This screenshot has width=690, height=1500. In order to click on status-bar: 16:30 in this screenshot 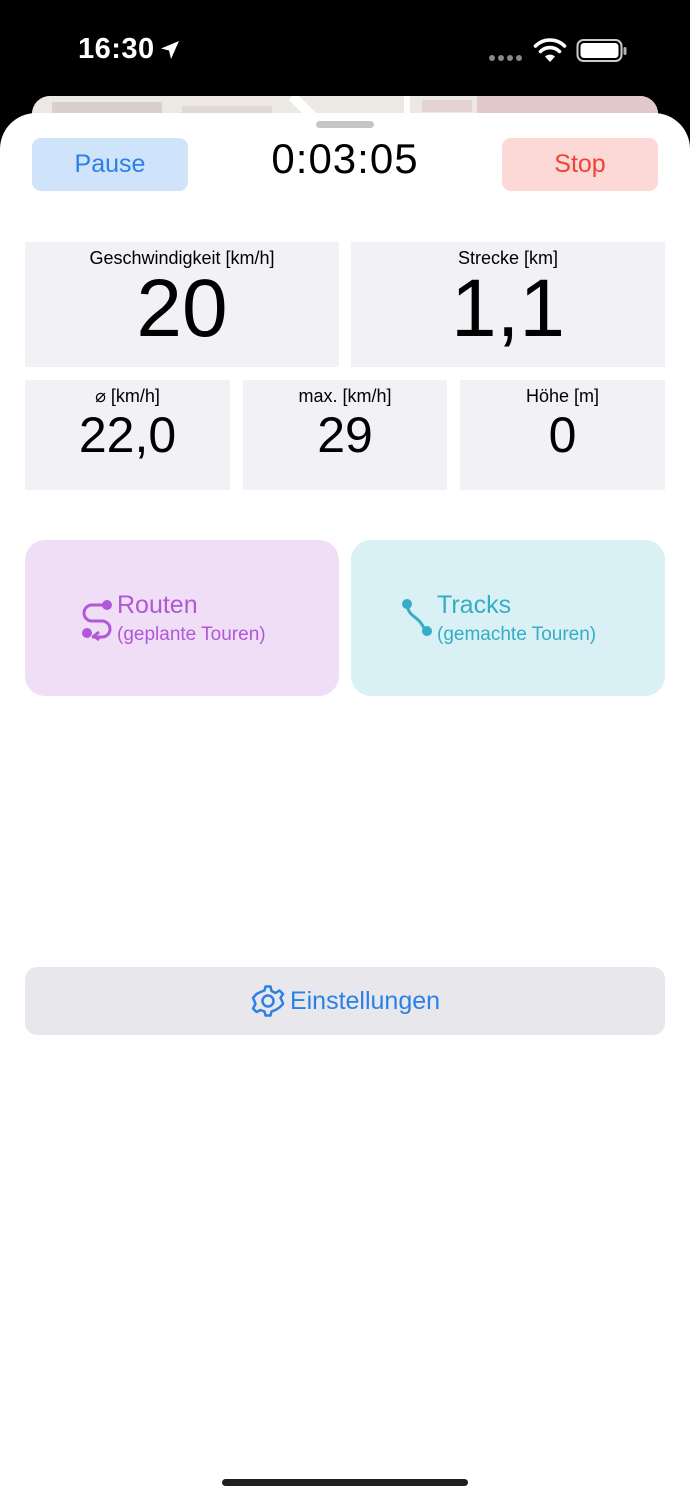, I will do `click(345, 50)`.